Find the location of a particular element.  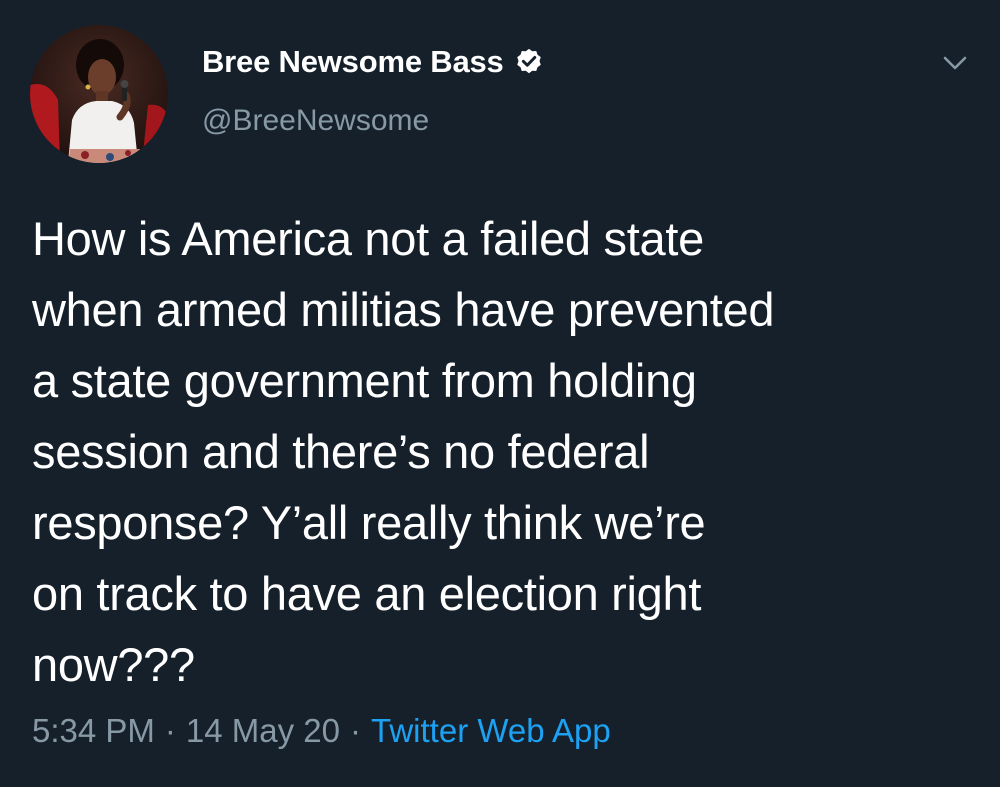

tweet-meta: 5:34 PM · 14 May 20 · Twitter Web App is located at coordinates (321, 731).